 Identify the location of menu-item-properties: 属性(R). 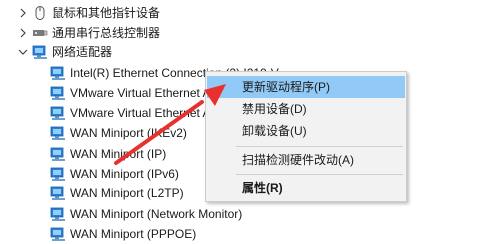
(306, 188).